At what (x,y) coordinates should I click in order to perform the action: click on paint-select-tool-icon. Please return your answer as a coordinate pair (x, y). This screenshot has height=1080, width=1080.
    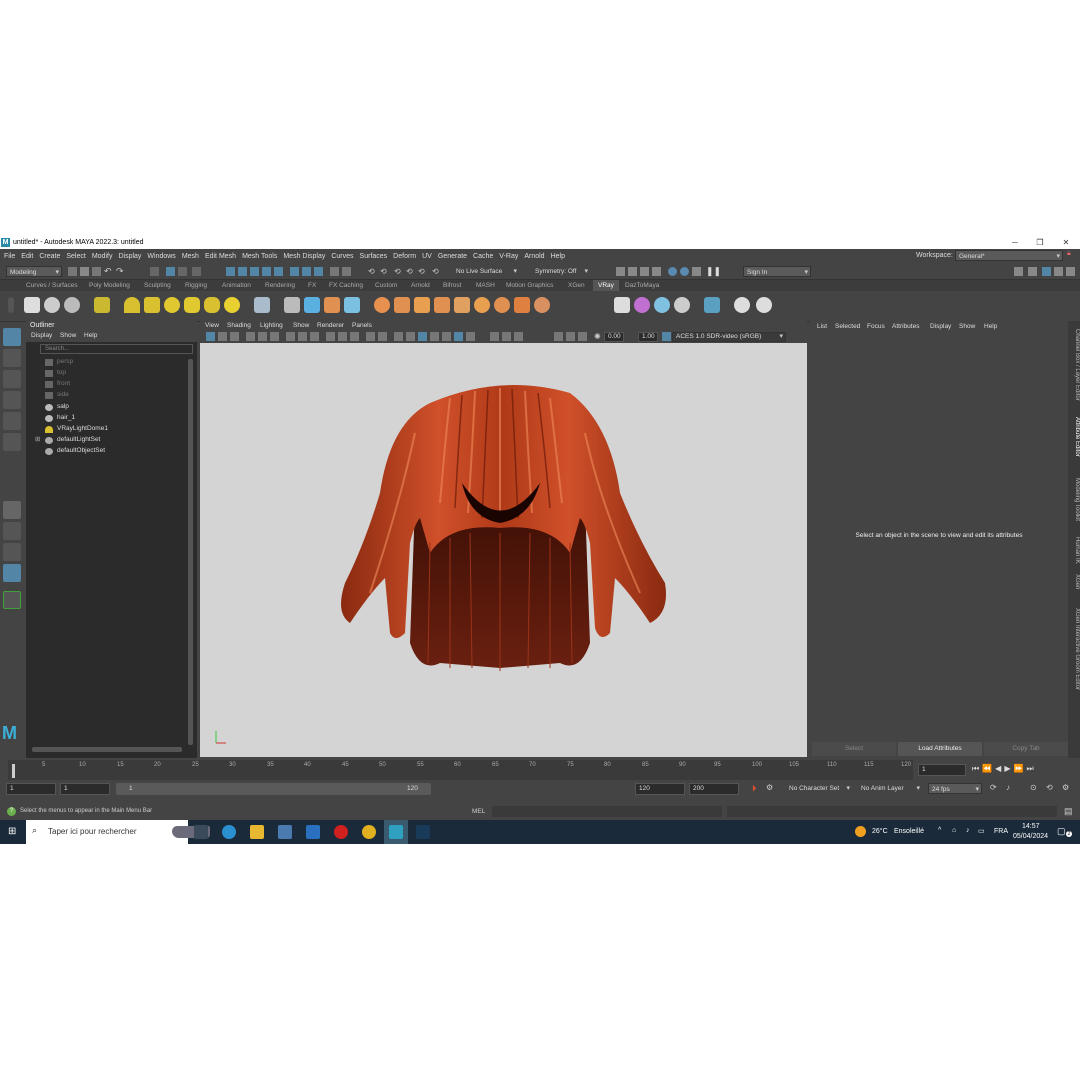
    Looking at the image, I should click on (12, 379).